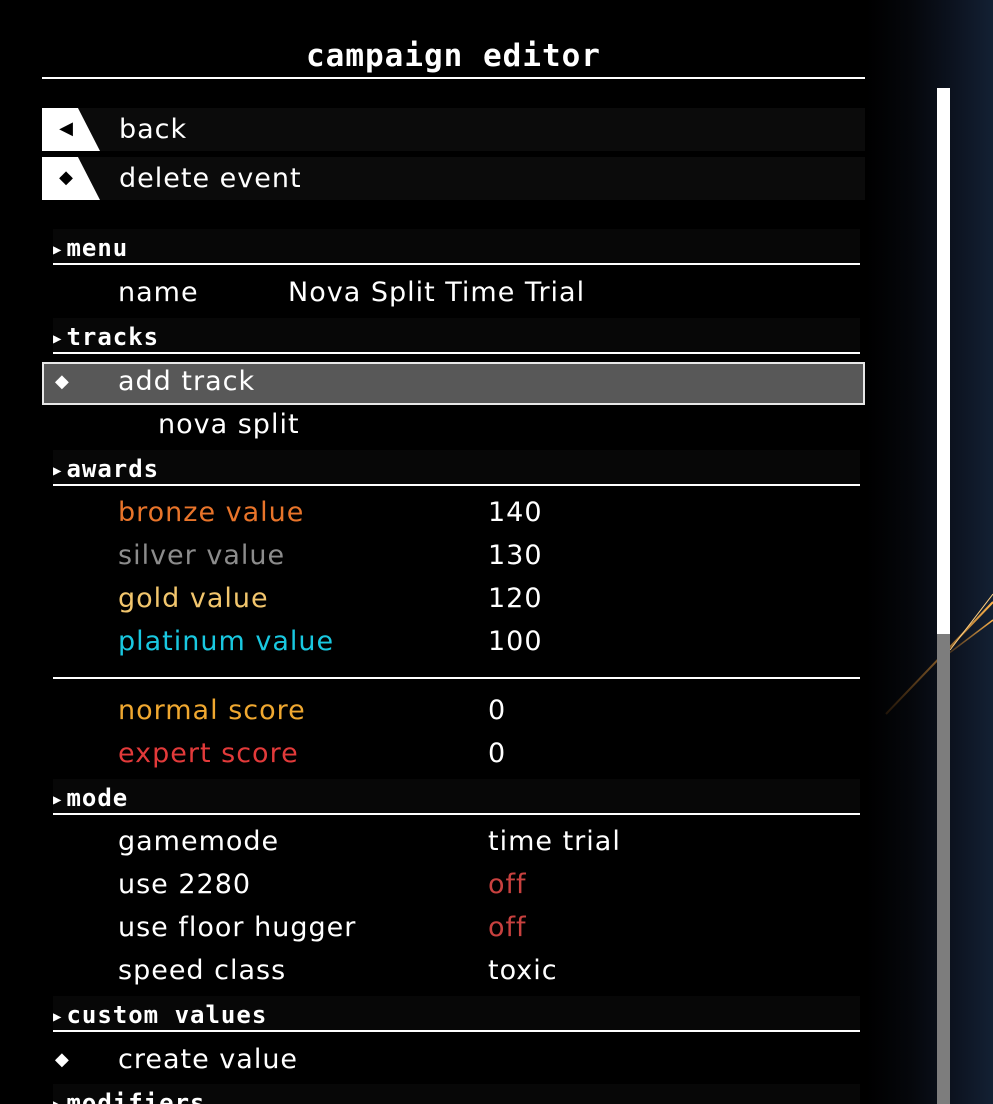 The image size is (993, 1104). I want to click on delete-event-label: delete event, so click(210, 178).